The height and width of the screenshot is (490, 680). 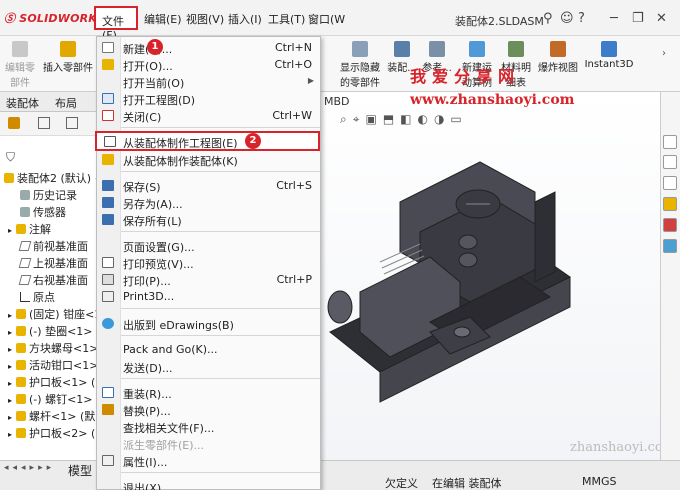 I want to click on menu-item-make-drawing-from-assembly: 从装配体制作工程图(E), so click(x=207, y=141).